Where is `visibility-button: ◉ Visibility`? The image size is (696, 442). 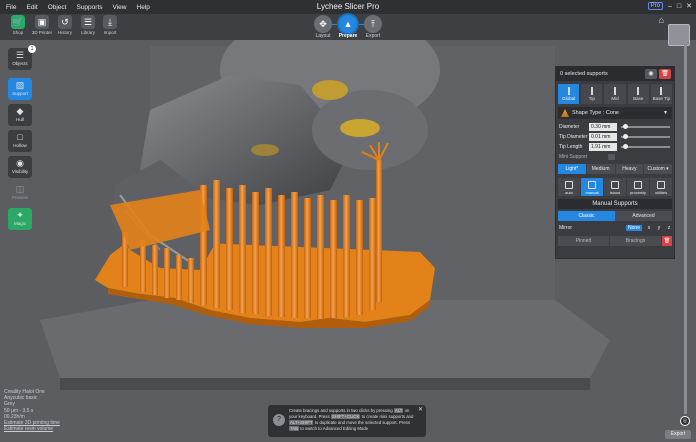
visibility-button: ◉ Visibility is located at coordinates (20, 167).